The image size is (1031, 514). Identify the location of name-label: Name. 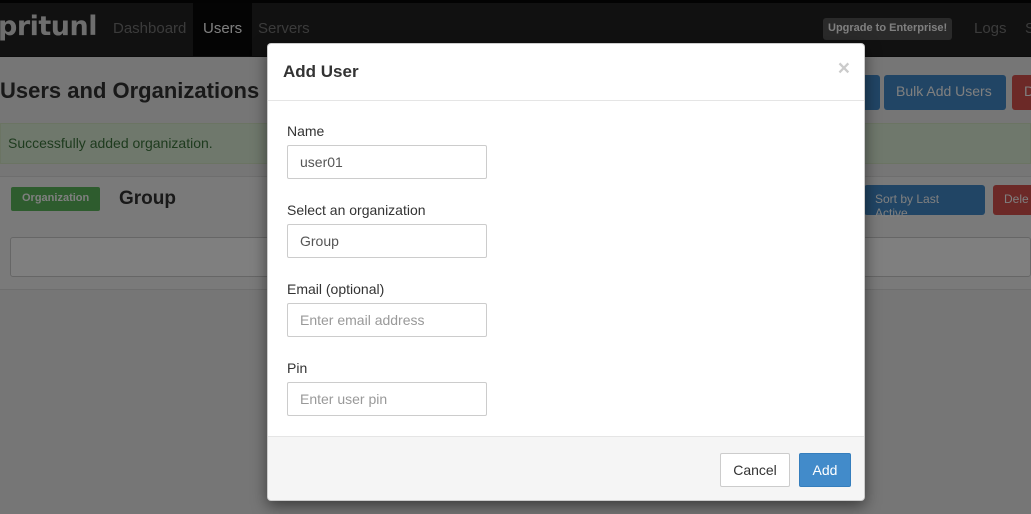
(306, 131).